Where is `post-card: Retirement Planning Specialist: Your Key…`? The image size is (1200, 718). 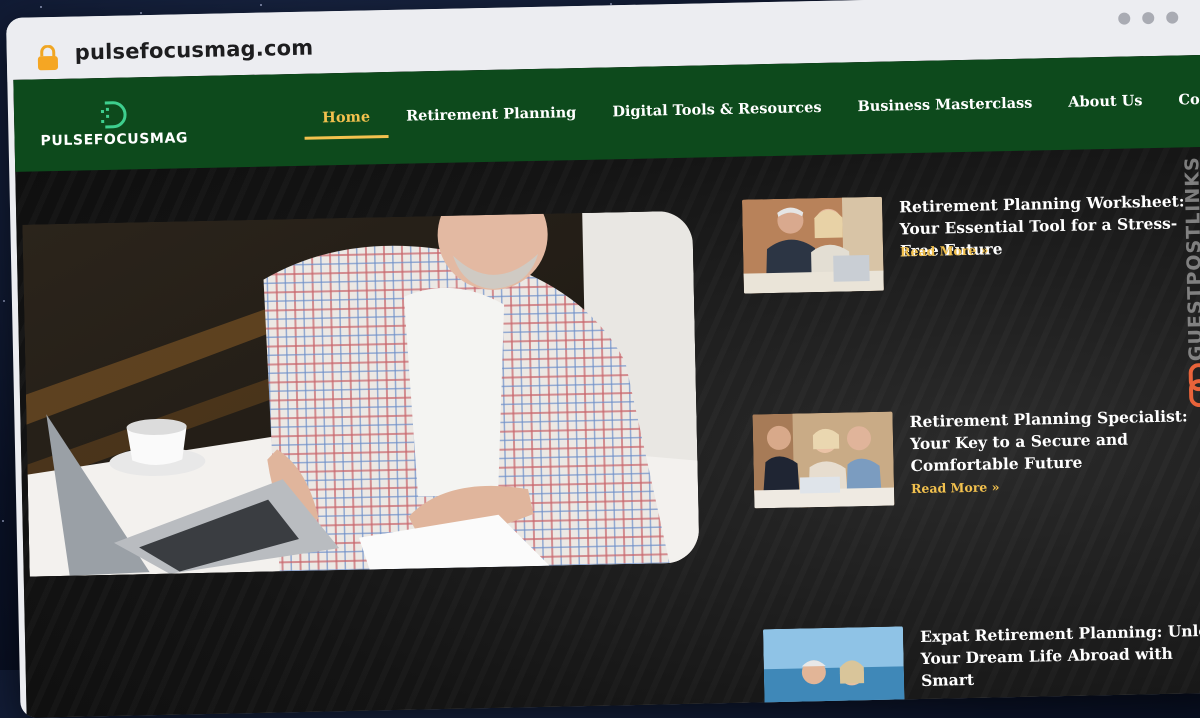
post-card: Retirement Planning Specialist: Your Key… is located at coordinates (976, 460).